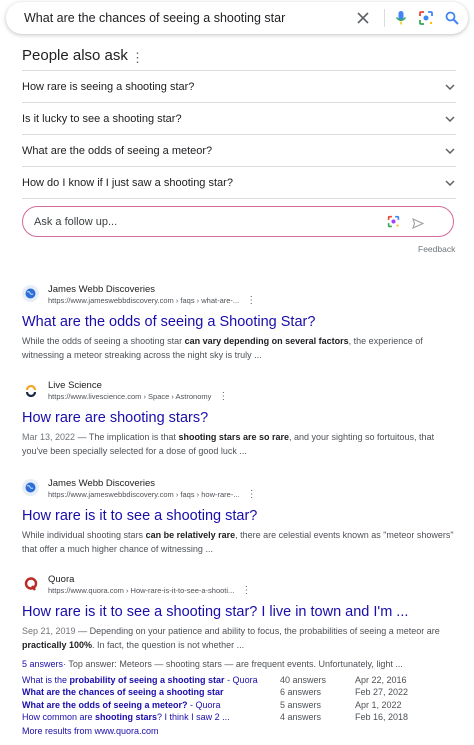 The image size is (474, 745). I want to click on live-science-icon, so click(30, 389).